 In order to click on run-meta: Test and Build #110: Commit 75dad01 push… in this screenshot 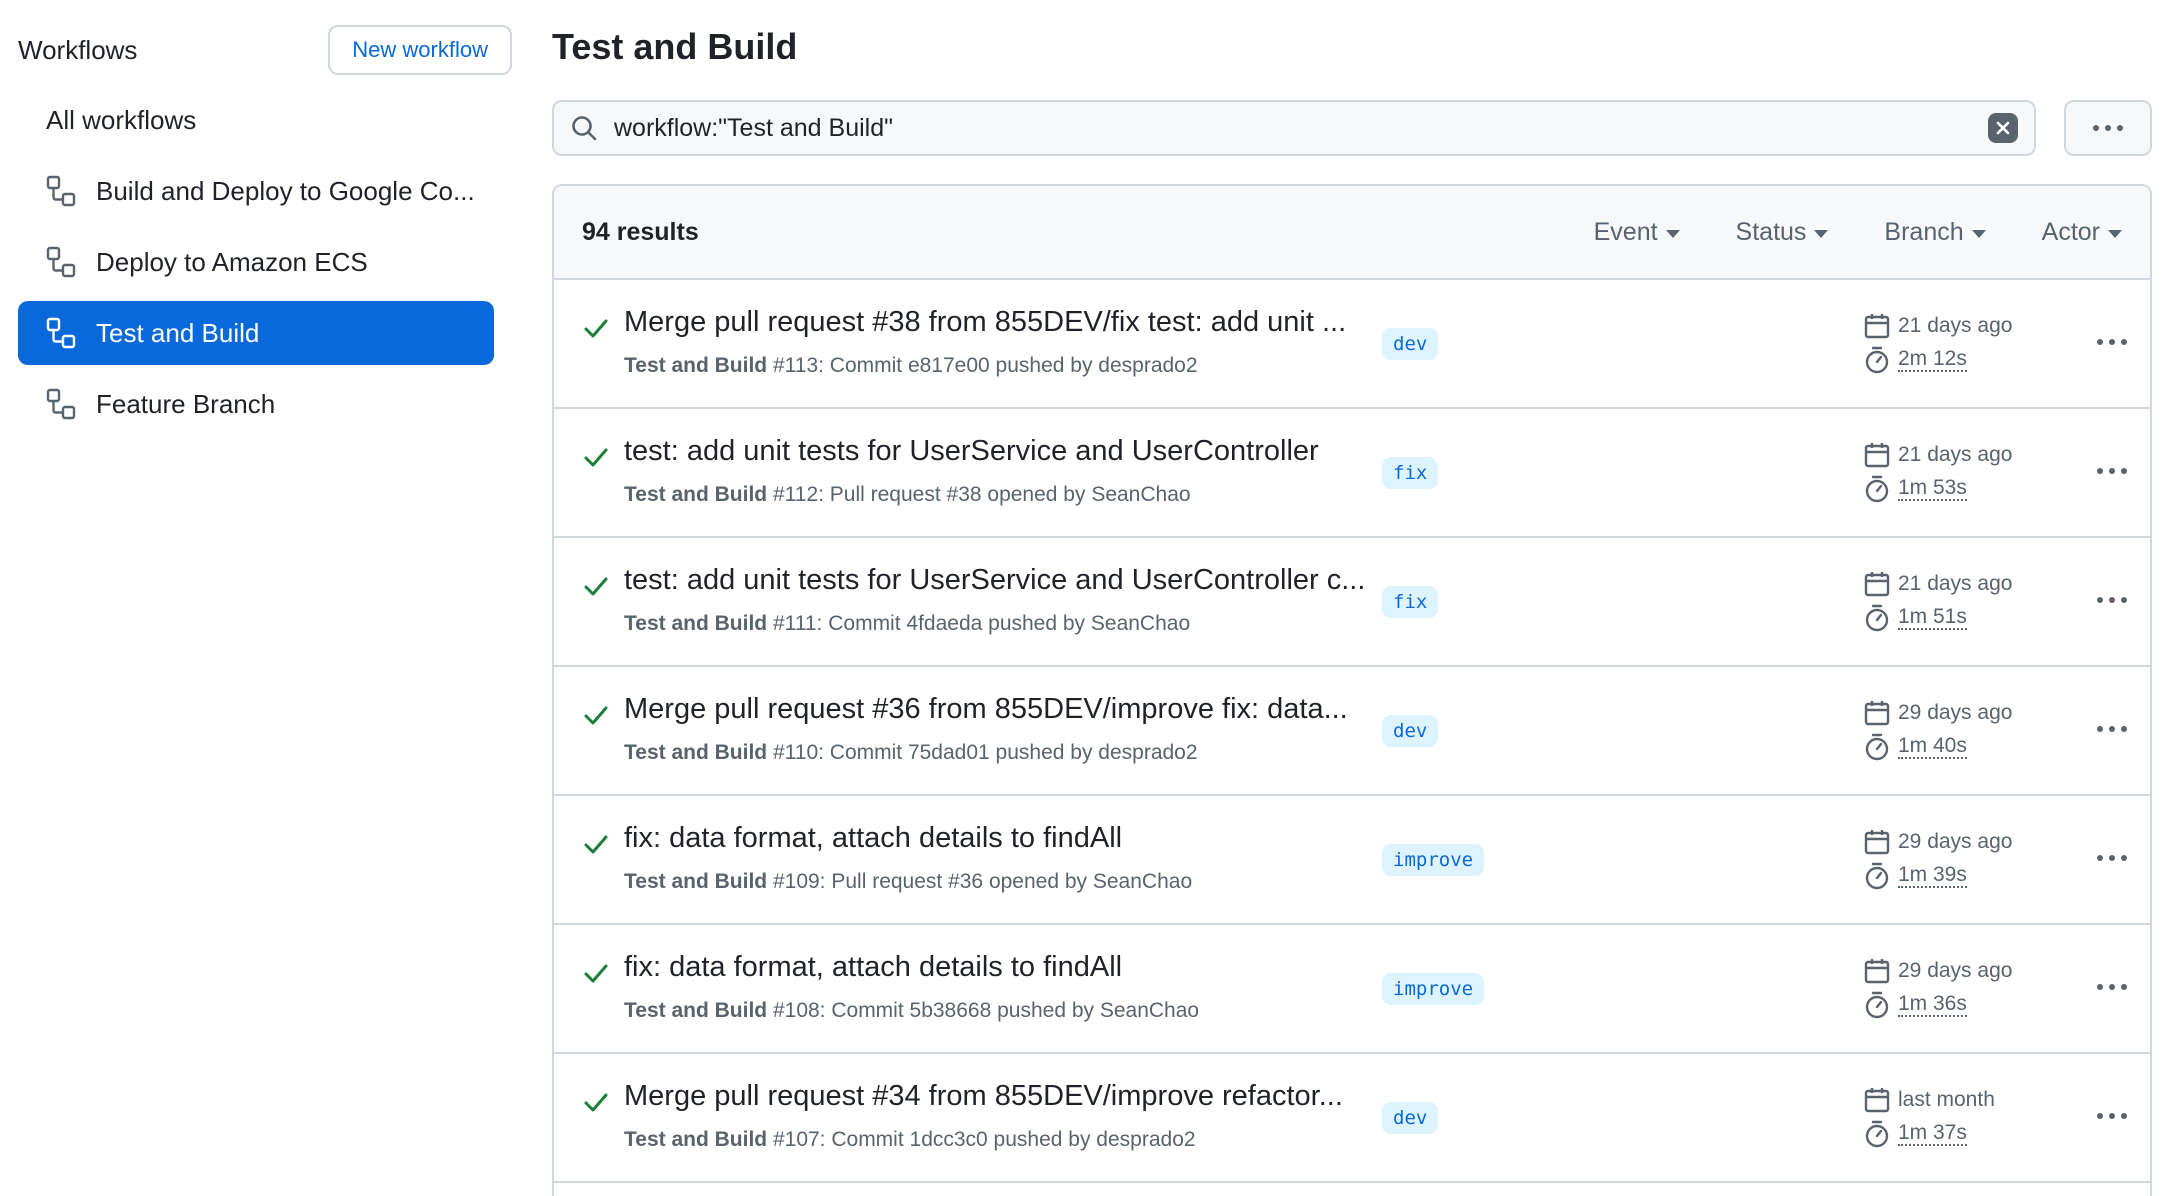, I will do `click(911, 753)`.